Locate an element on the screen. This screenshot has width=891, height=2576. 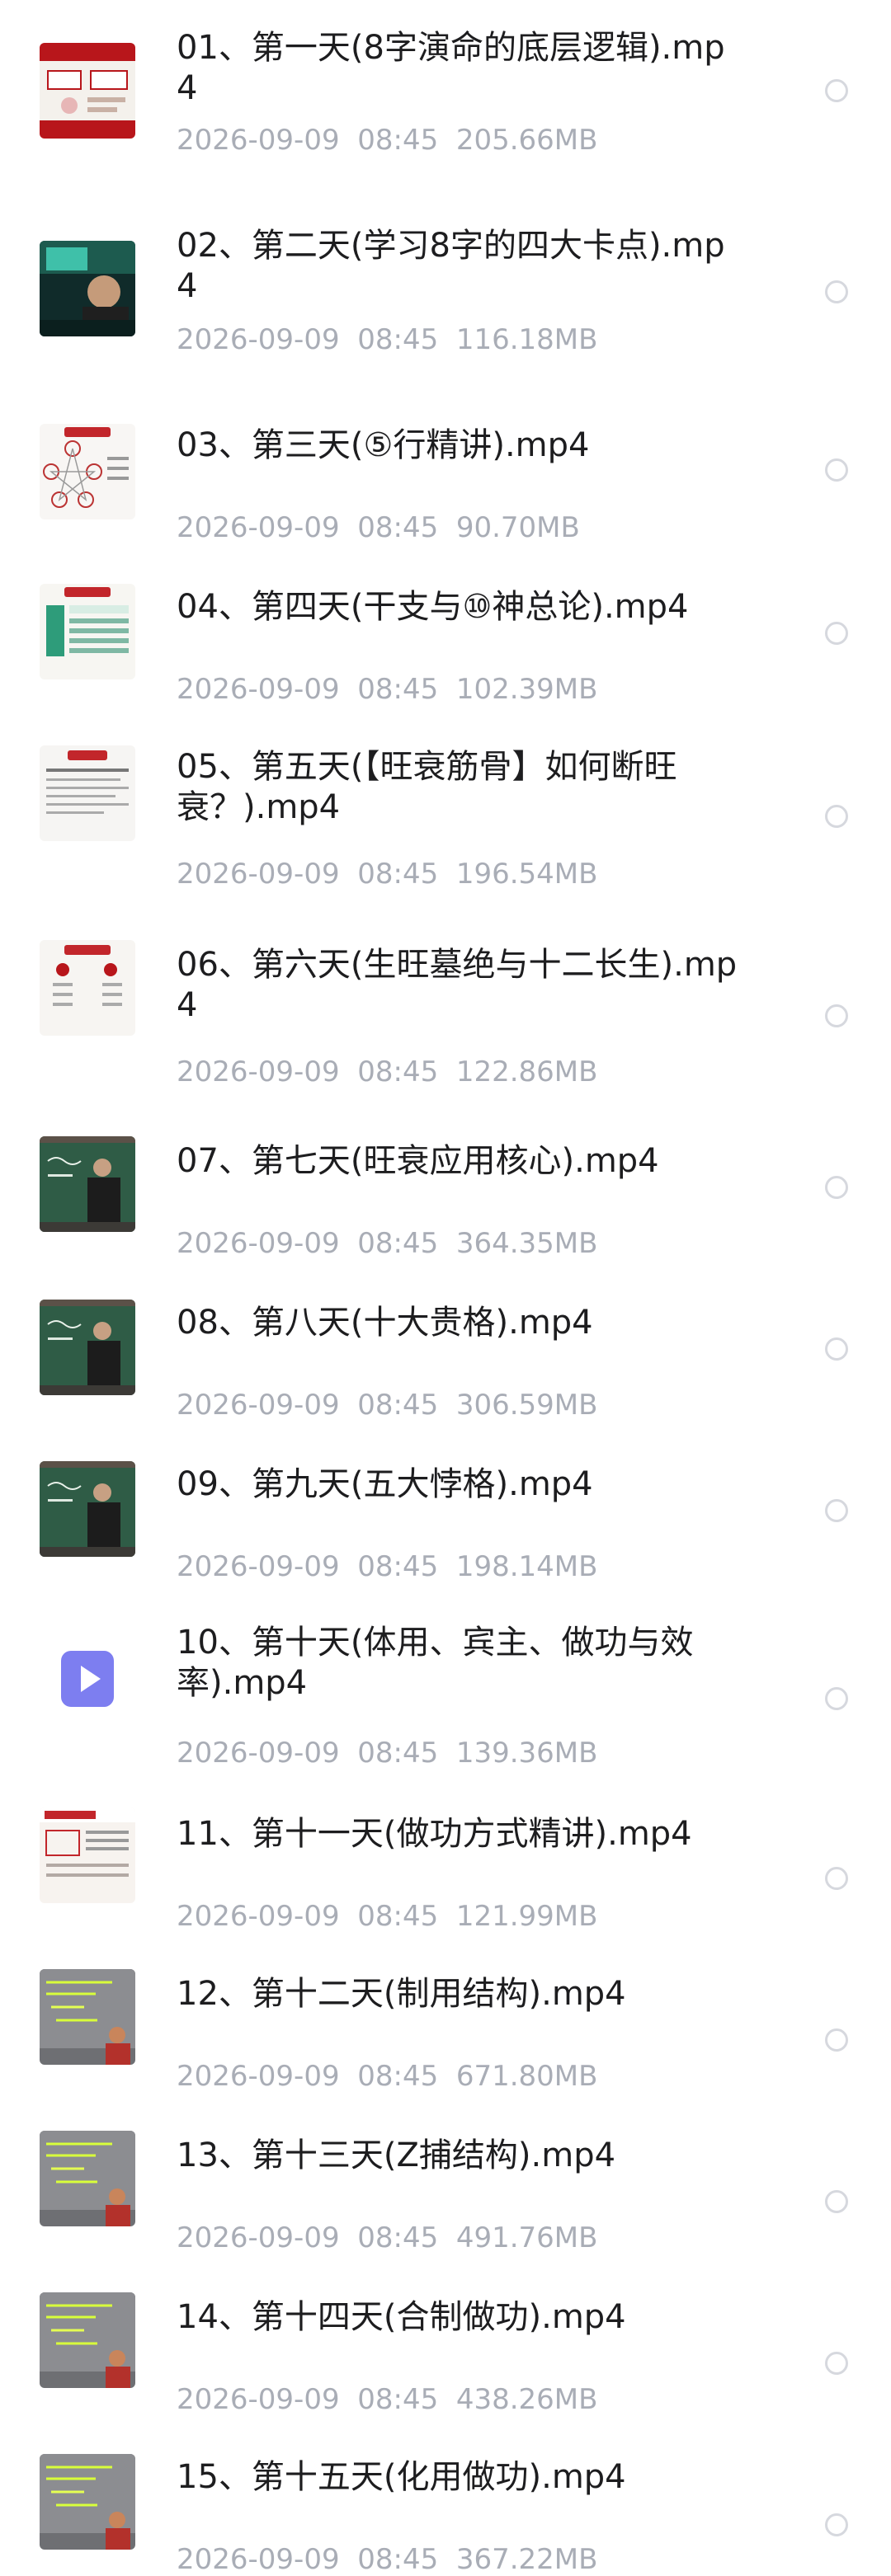
file-meta: 2026-09-09 08:45 364.35MB is located at coordinates (387, 1243).